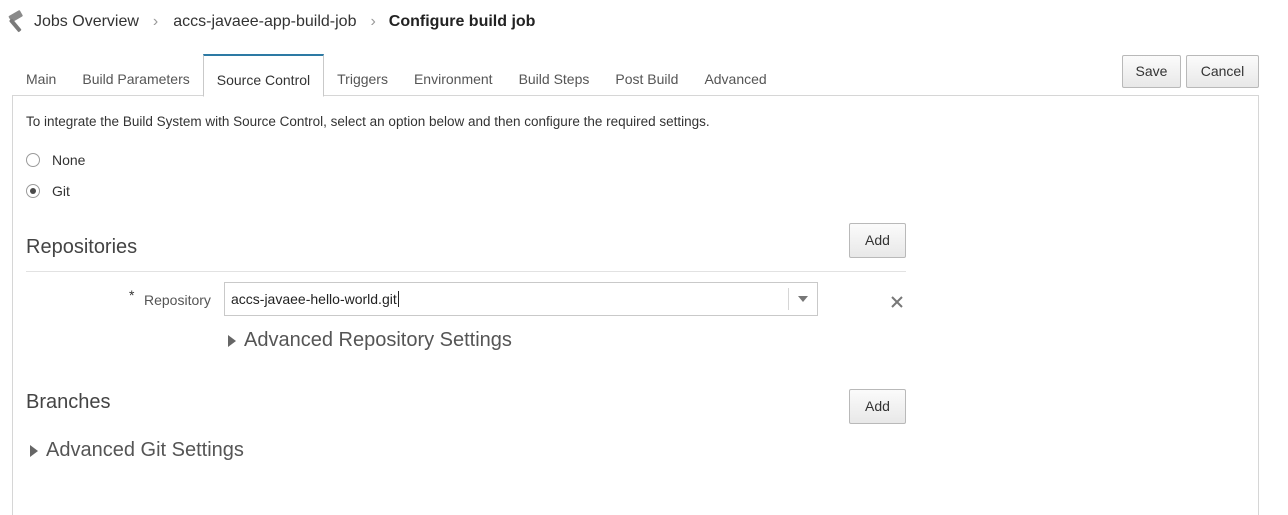 The image size is (1288, 515). Describe the element at coordinates (462, 21) in the screenshot. I see `page-title: Configure build job` at that location.